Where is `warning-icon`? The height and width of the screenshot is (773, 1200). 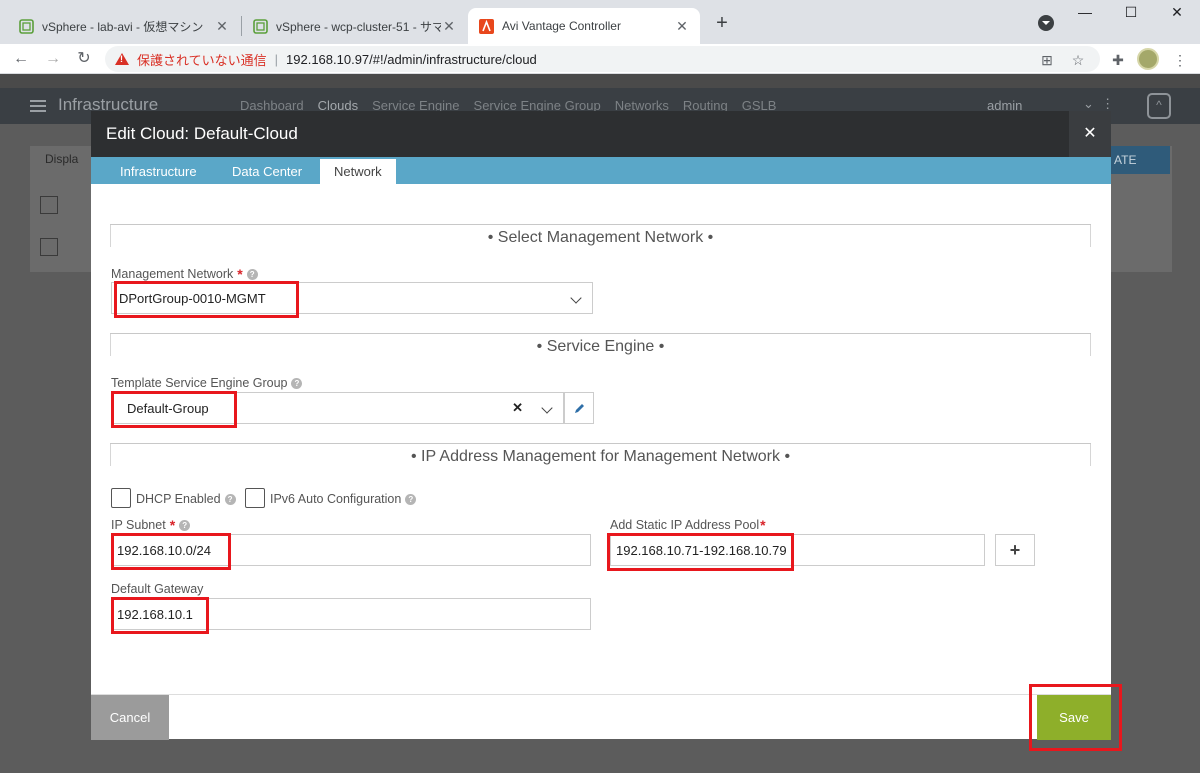 warning-icon is located at coordinates (122, 59).